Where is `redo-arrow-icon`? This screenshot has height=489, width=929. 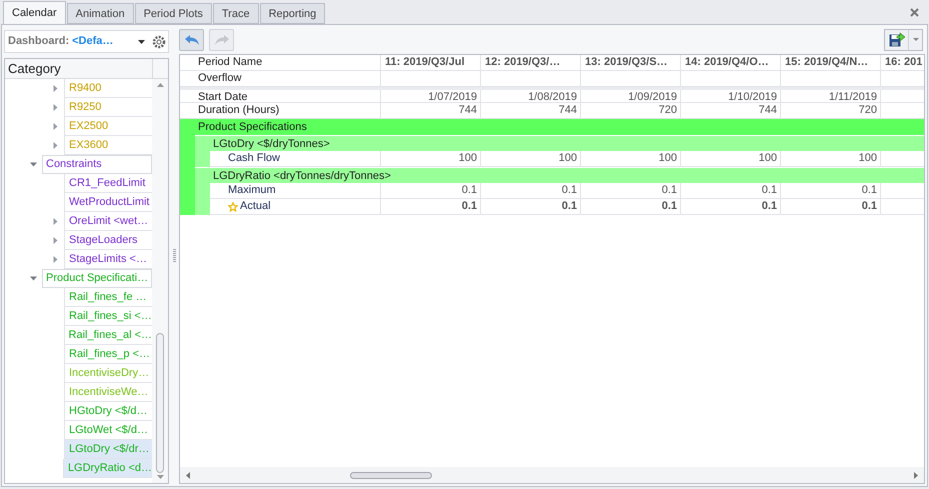
redo-arrow-icon is located at coordinates (222, 40).